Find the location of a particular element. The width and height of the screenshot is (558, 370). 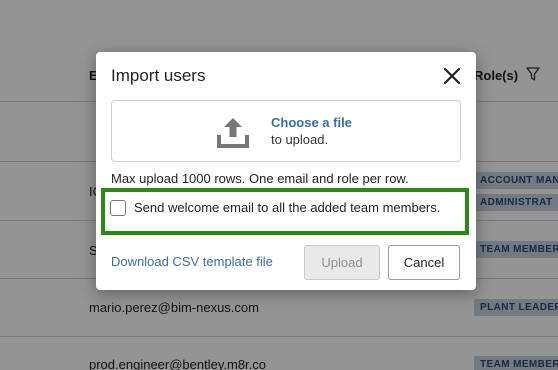

close-icon is located at coordinates (452, 76).